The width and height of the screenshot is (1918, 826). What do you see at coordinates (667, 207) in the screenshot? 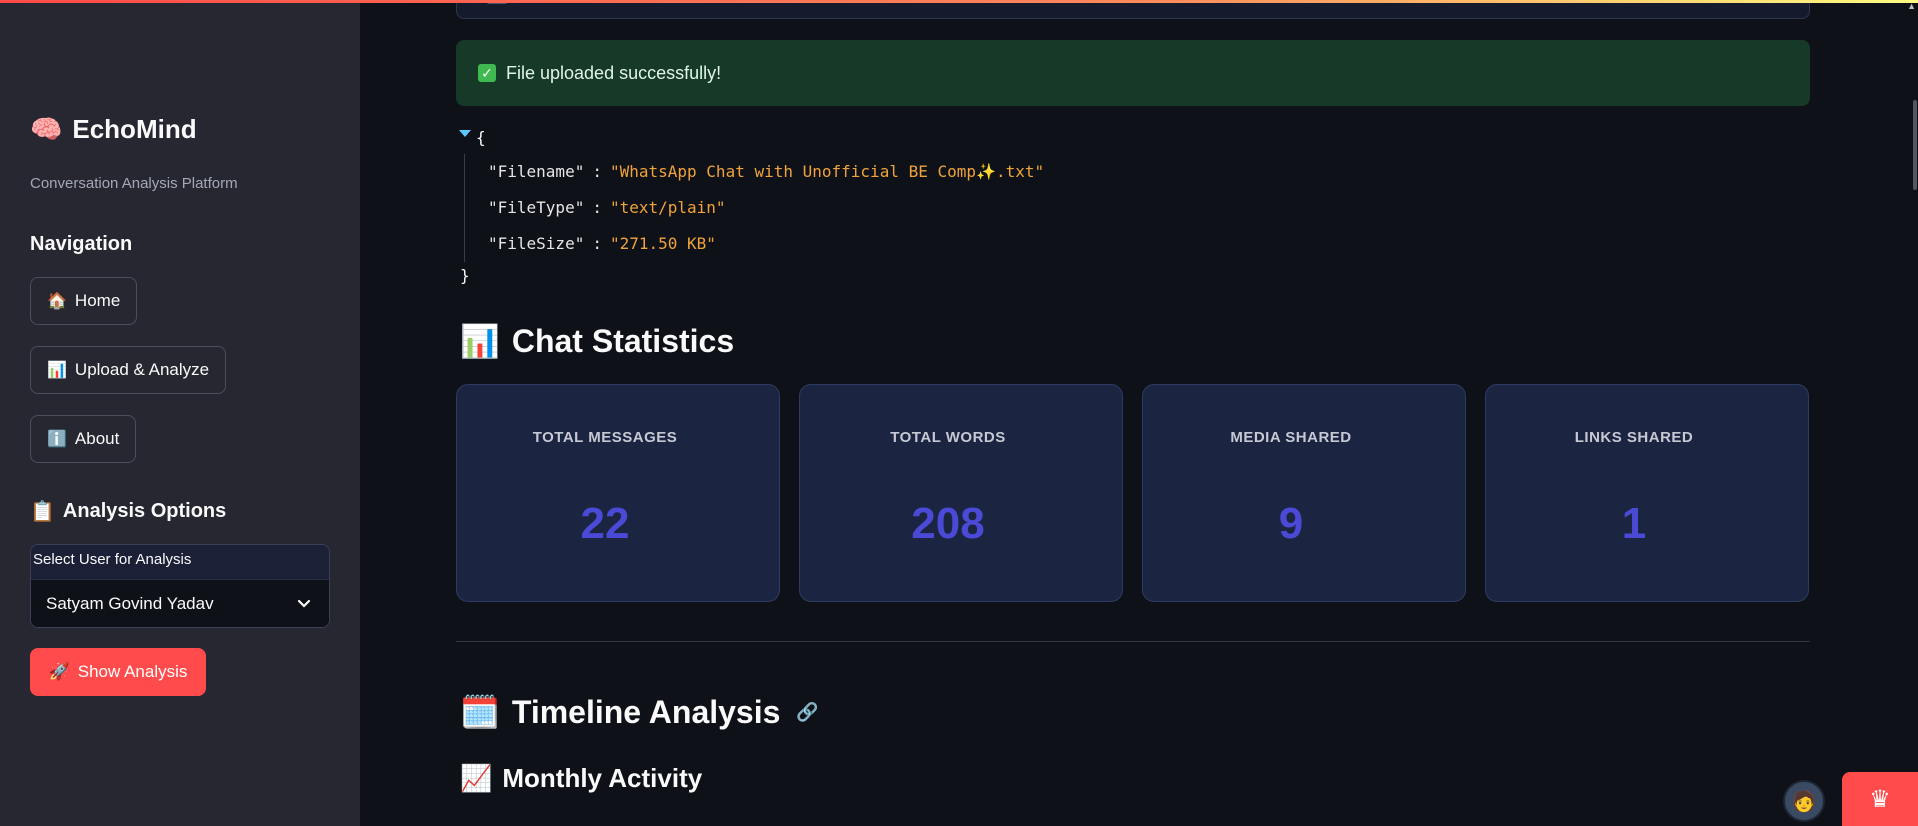
I see `json-value: "text/plain"` at bounding box center [667, 207].